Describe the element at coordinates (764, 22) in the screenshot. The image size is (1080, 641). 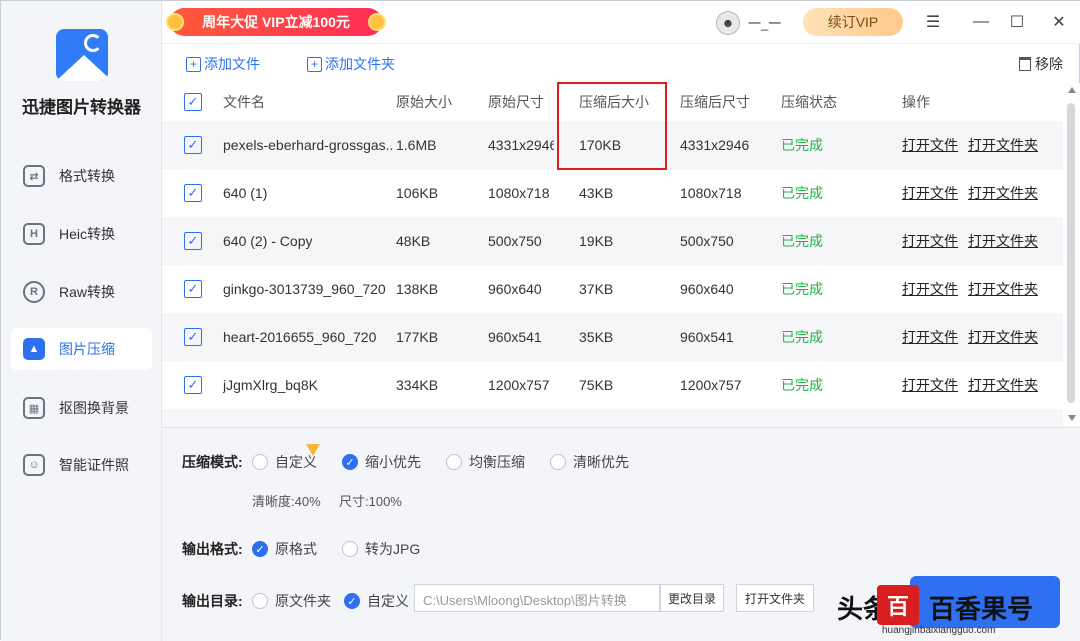
I see `username: 一_一` at that location.